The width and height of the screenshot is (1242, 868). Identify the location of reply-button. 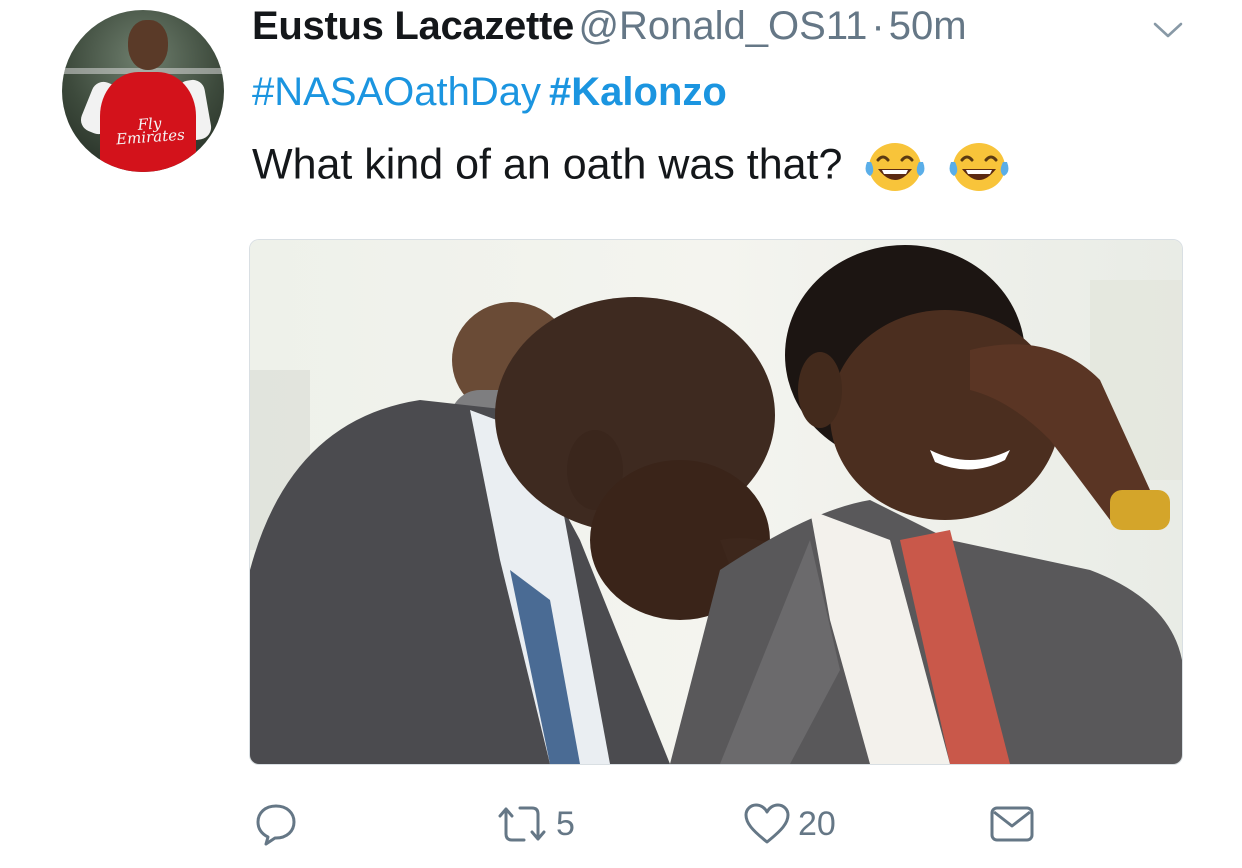
(279, 824).